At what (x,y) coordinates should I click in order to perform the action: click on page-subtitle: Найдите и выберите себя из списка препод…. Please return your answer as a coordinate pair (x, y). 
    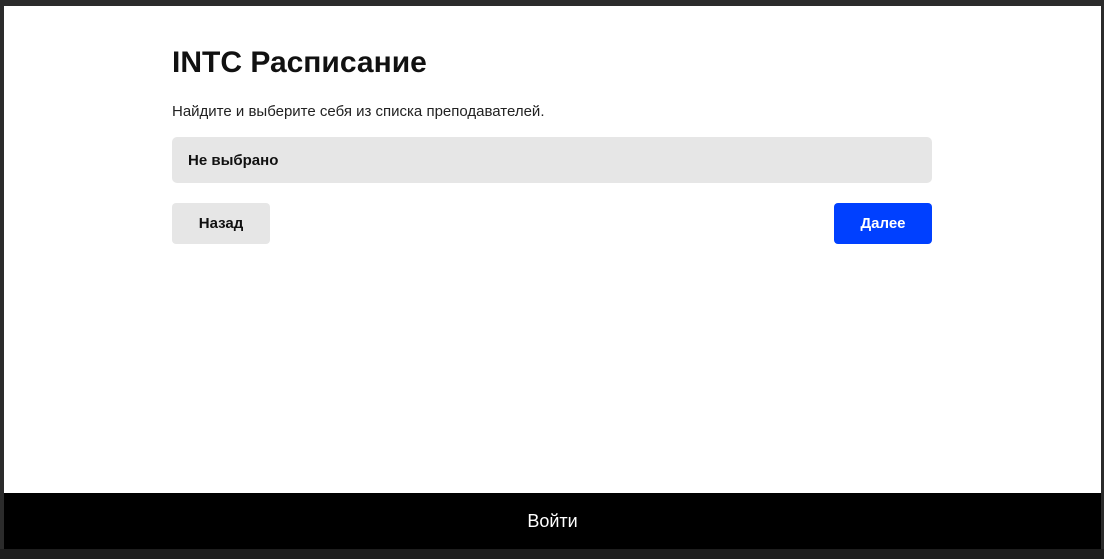
    Looking at the image, I should click on (358, 111).